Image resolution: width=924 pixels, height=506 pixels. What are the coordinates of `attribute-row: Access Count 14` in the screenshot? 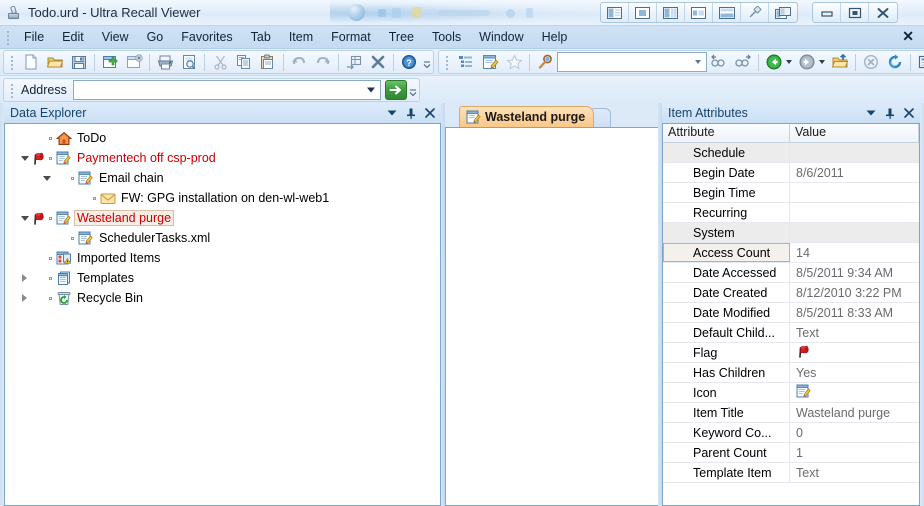 It's located at (791, 253).